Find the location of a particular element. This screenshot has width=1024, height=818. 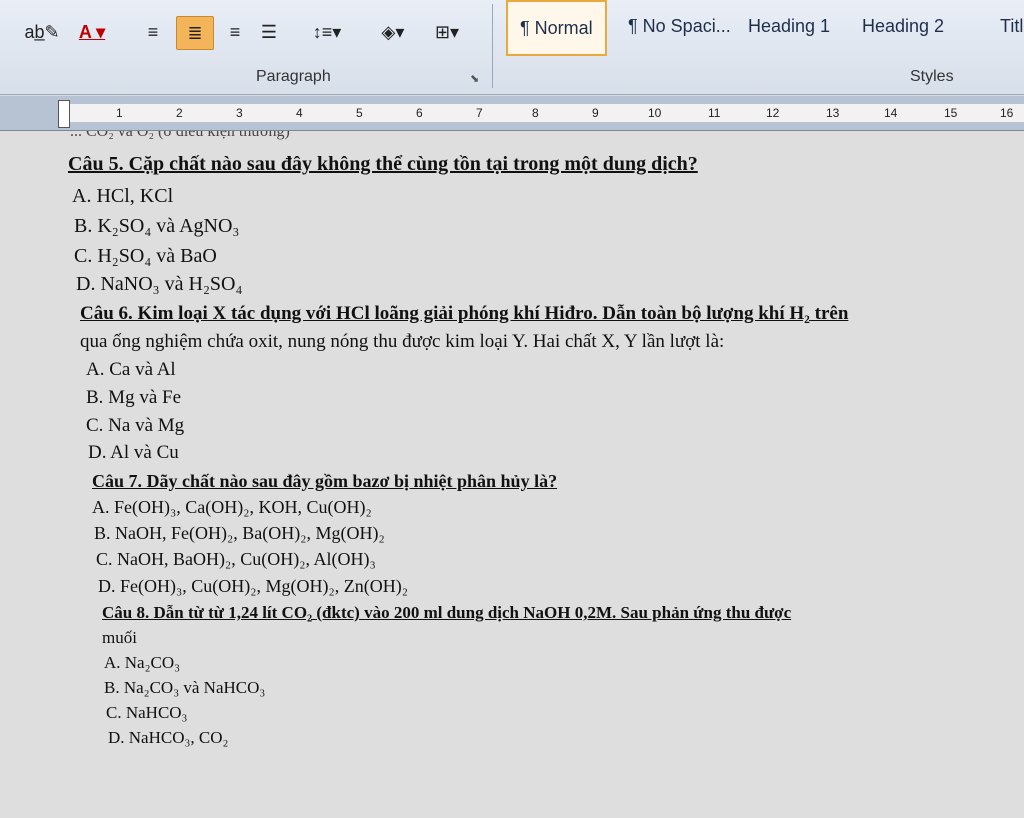

ruler-number: 12 is located at coordinates (773, 113).